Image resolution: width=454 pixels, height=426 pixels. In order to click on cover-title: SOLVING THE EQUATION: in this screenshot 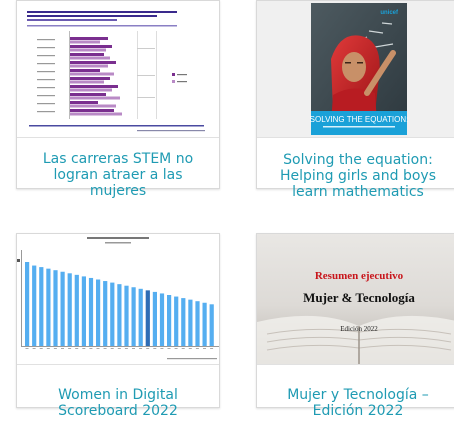, I will do `click(359, 119)`.